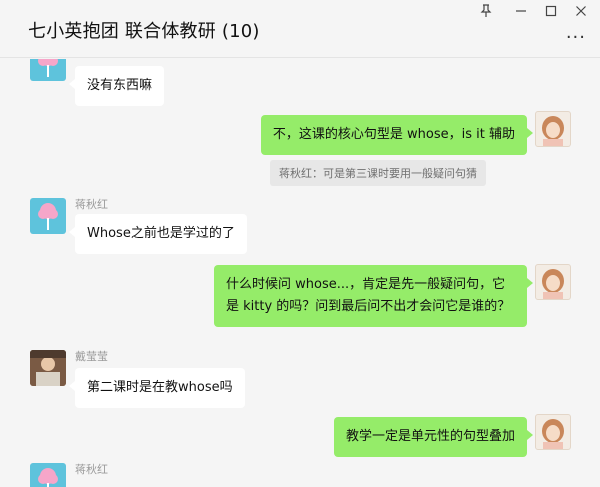 The width and height of the screenshot is (600, 487). Describe the element at coordinates (300, 29) in the screenshot. I see `title-bar: 七小英抱团 联合体教研 (10) ···` at that location.